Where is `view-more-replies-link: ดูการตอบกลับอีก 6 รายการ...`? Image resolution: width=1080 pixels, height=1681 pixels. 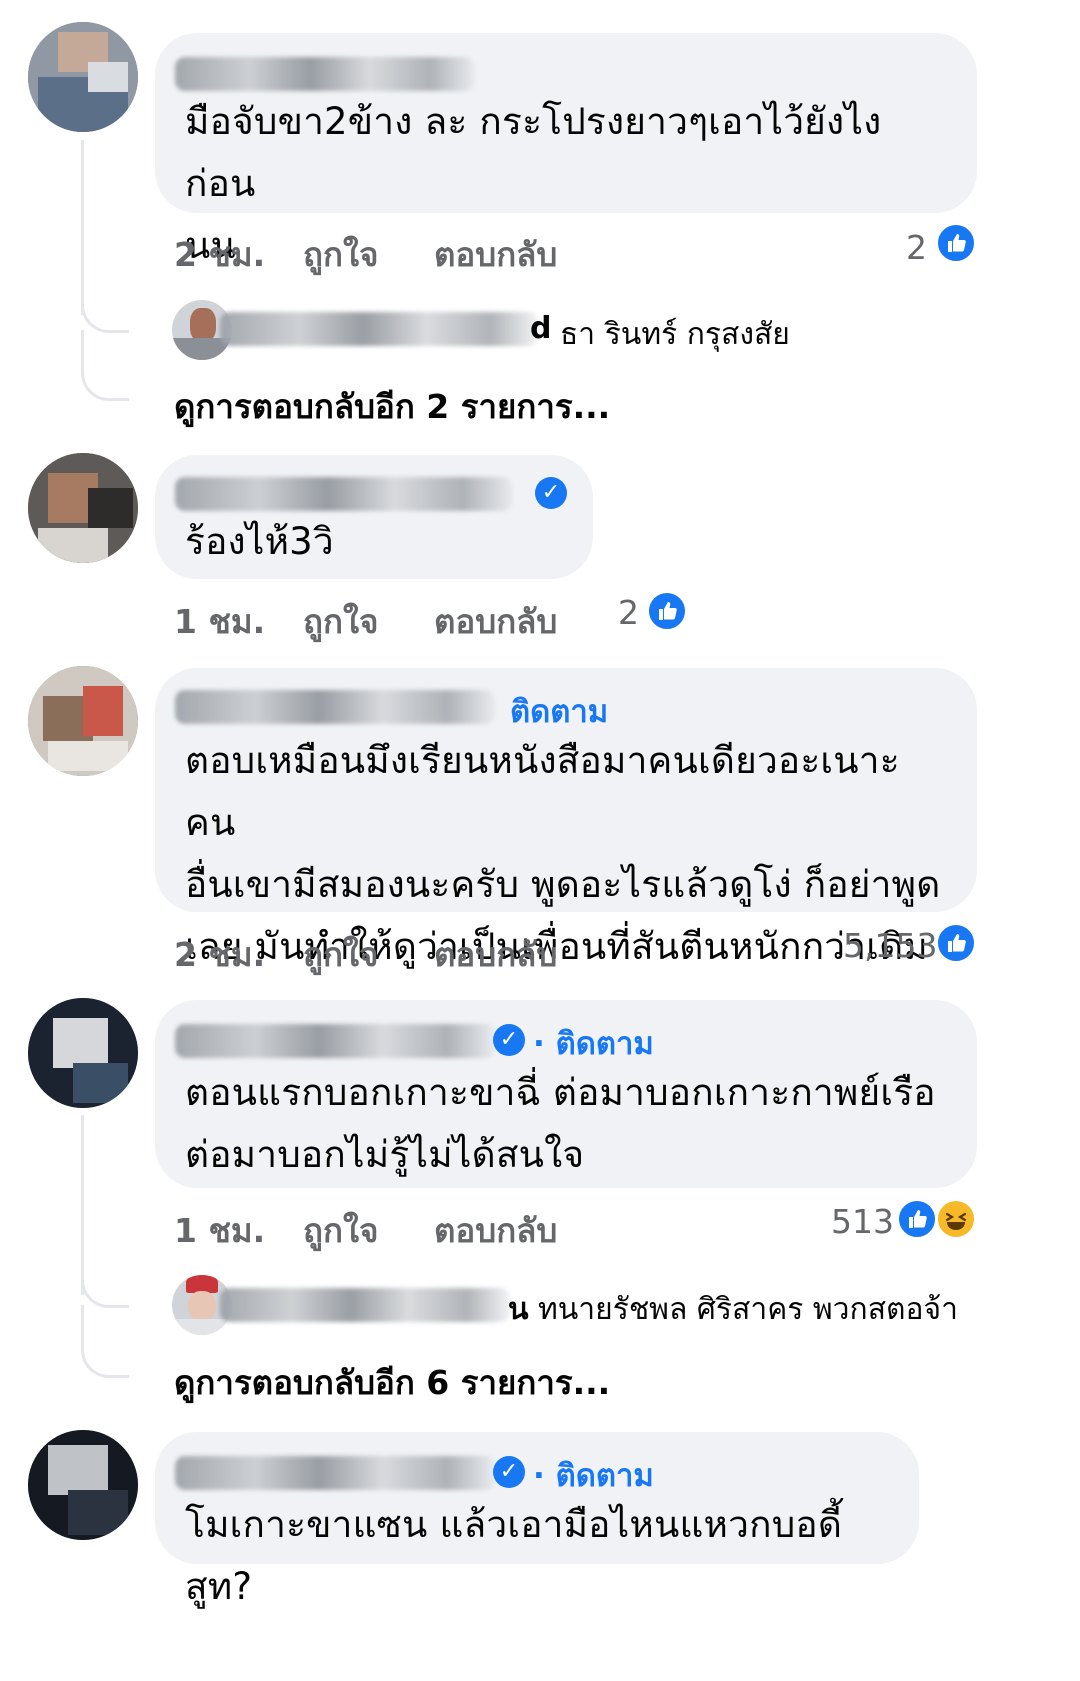
view-more-replies-link: ดูการตอบกลับอีก 6 รายการ... is located at coordinates (392, 1382).